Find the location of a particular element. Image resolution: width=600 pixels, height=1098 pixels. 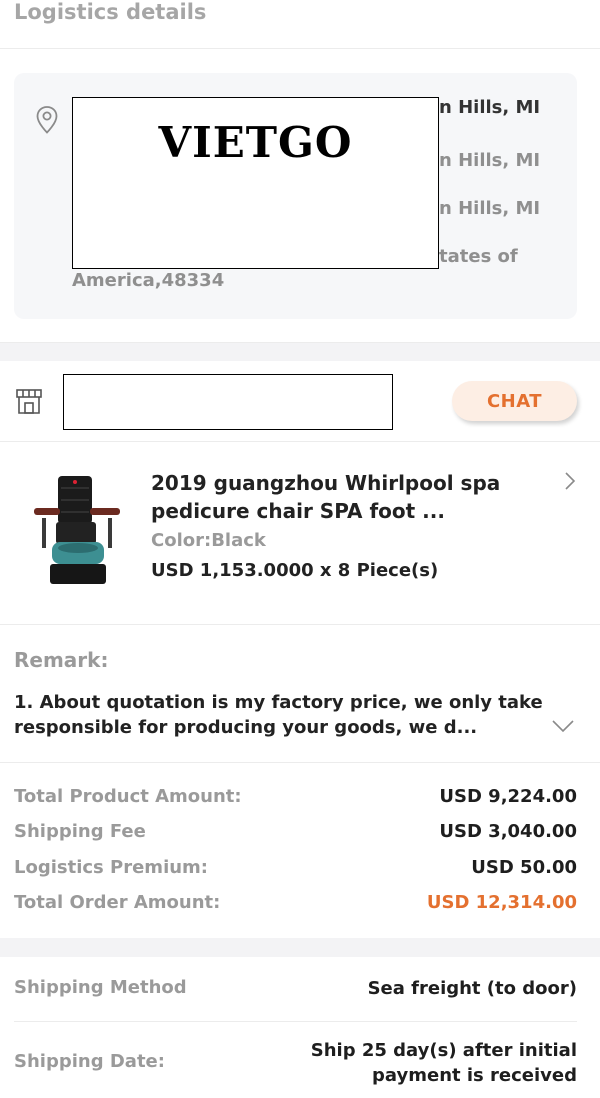

shipping-date-line: Ship 25 day(s) after initial is located at coordinates (443, 1050).